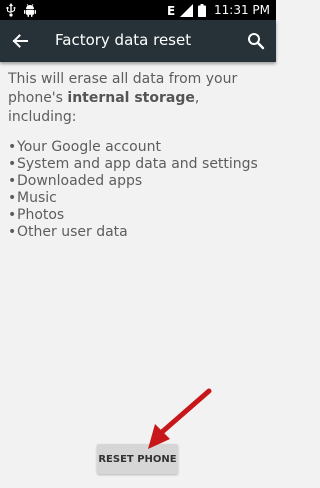 This screenshot has height=488, width=320. What do you see at coordinates (11, 10) in the screenshot?
I see `usb-icon` at bounding box center [11, 10].